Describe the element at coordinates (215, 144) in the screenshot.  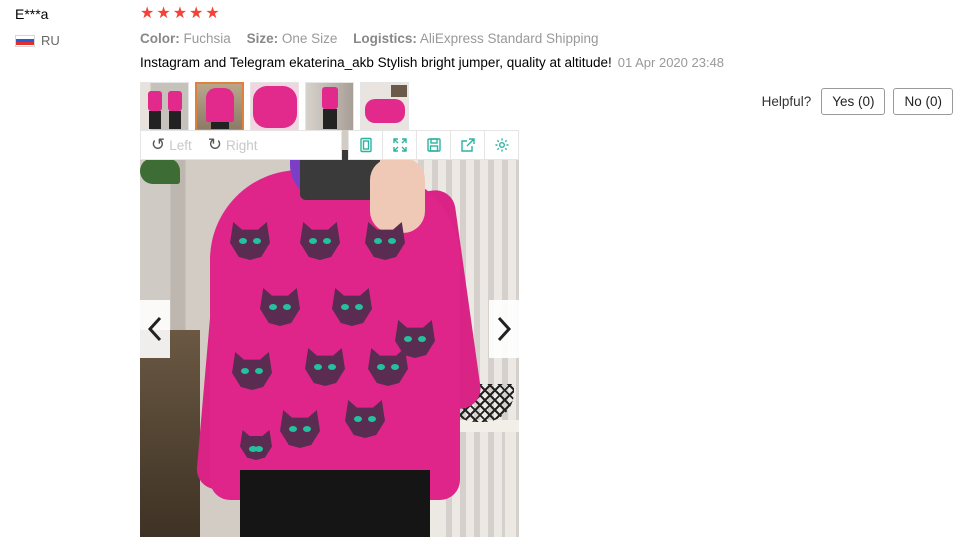
I see `rotate-right-icon: ↻` at that location.